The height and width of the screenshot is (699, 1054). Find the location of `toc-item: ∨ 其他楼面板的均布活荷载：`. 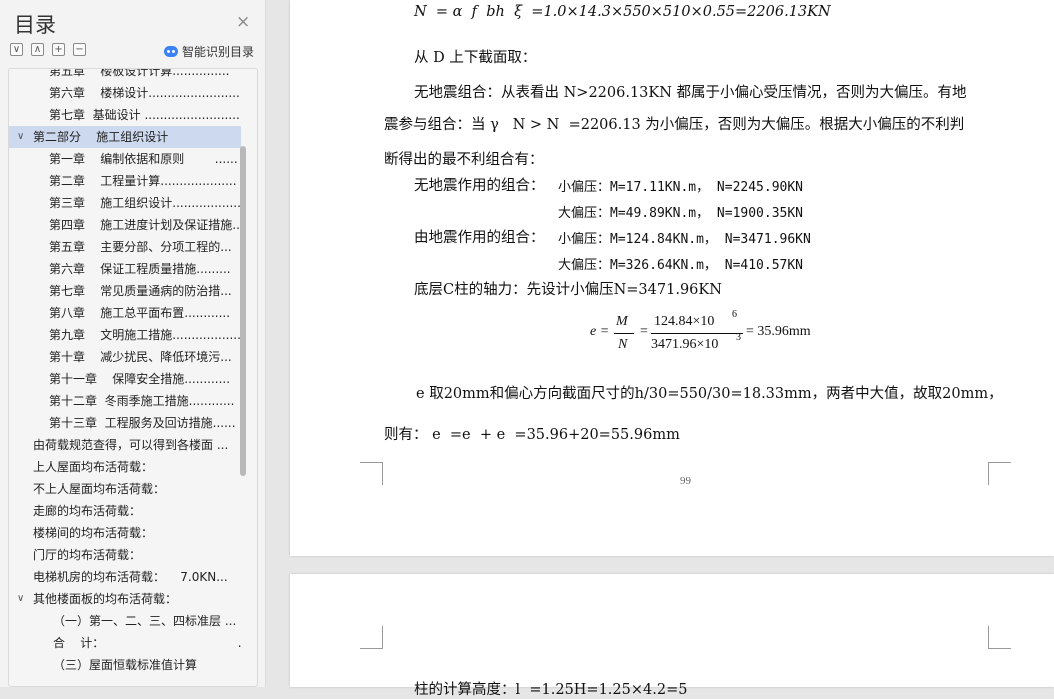

toc-item: ∨ 其他楼面板的均布活荷载： is located at coordinates (125, 599).